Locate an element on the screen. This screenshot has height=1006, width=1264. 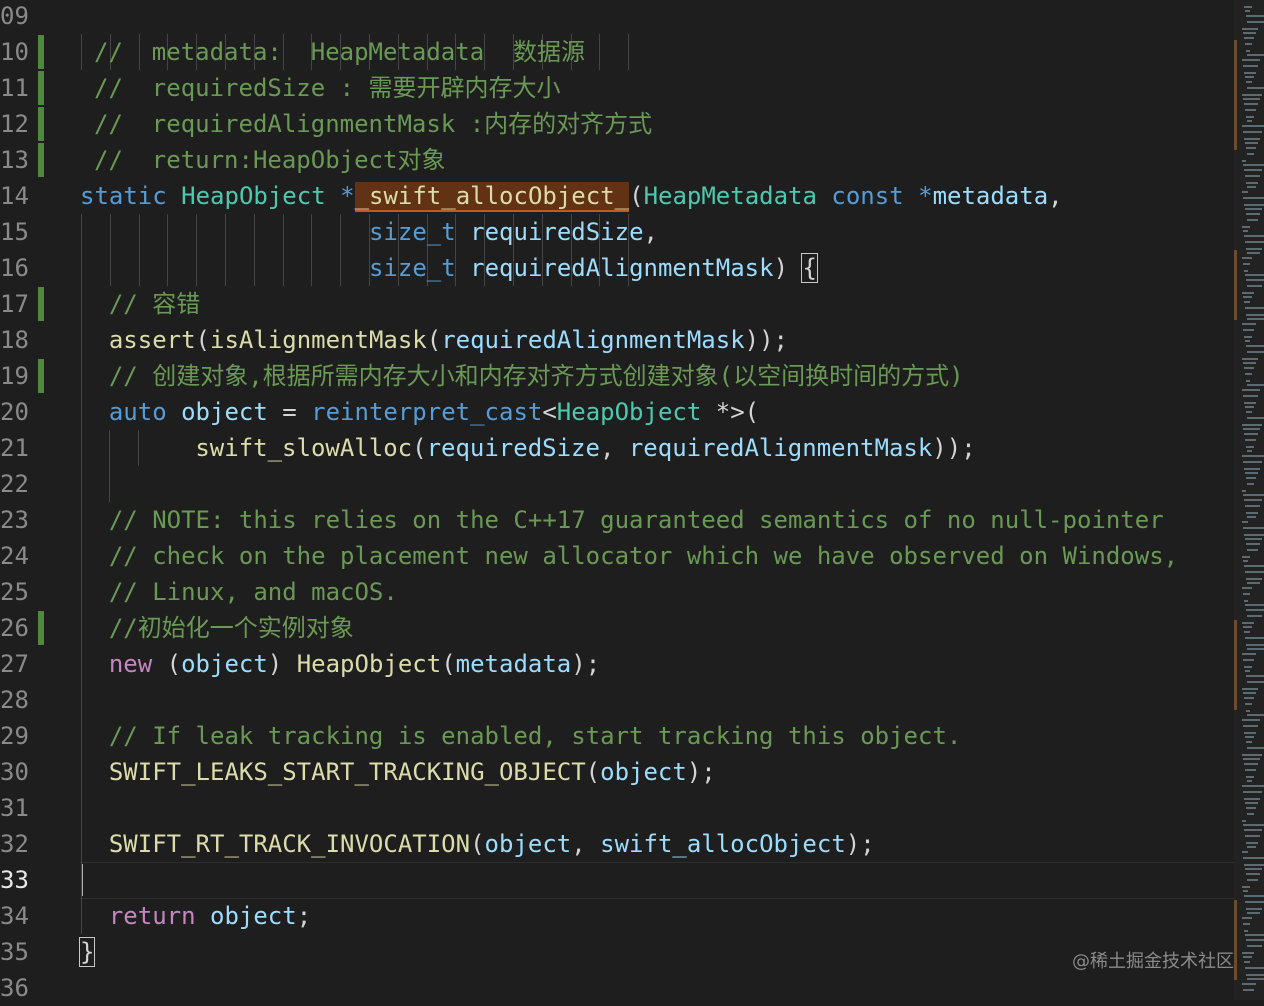
line-number: 33 is located at coordinates (14, 880).